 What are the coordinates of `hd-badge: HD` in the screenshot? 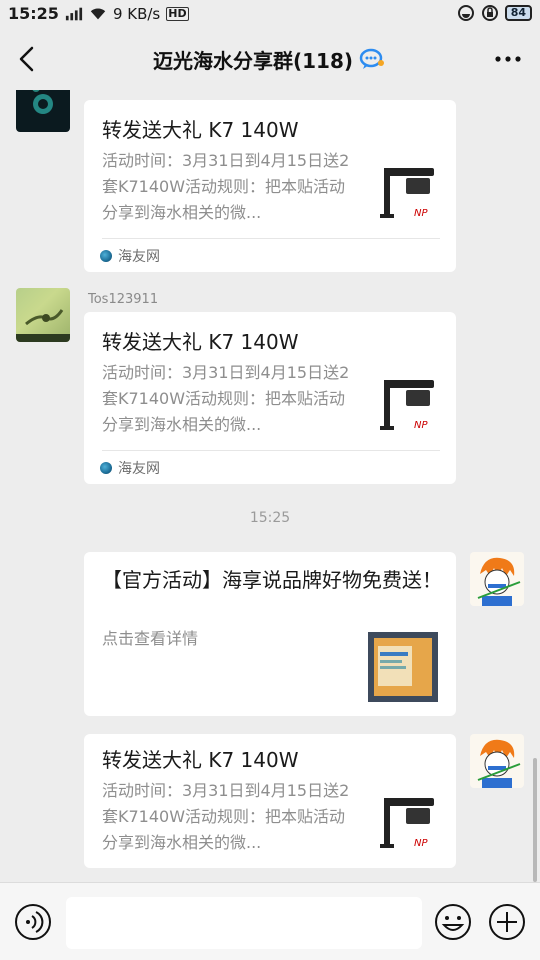 It's located at (177, 13).